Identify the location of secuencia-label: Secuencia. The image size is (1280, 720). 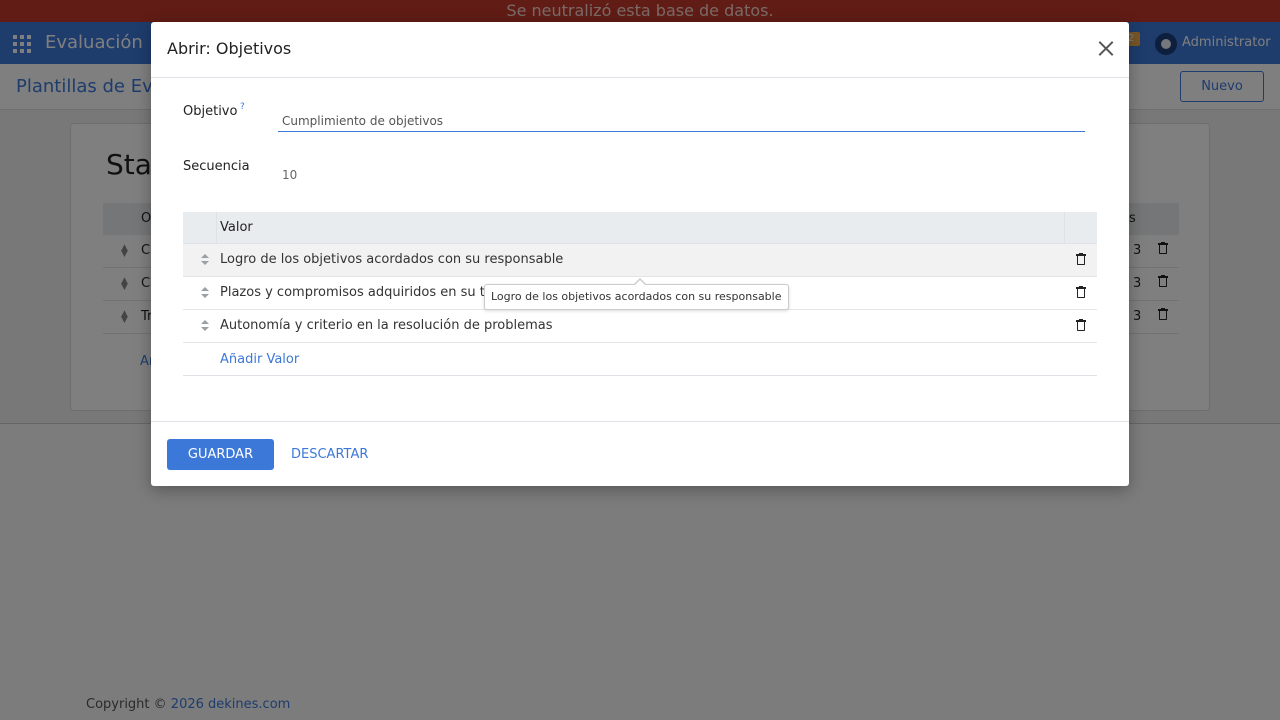
(216, 166).